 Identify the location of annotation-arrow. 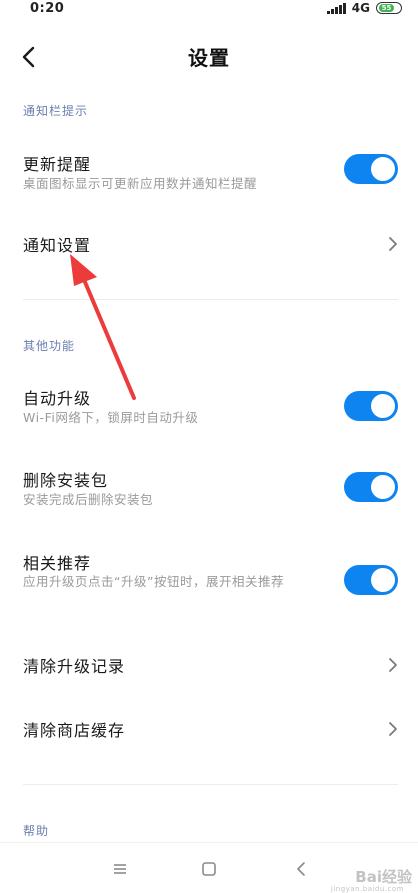
(103, 327).